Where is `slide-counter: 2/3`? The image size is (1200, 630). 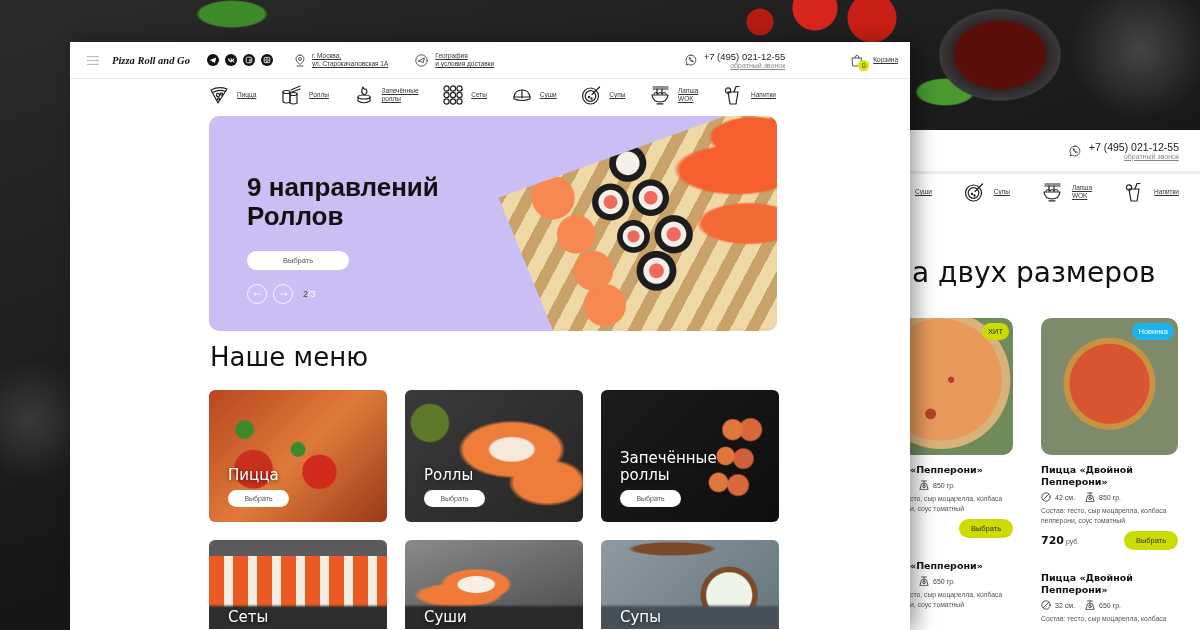 slide-counter: 2/3 is located at coordinates (309, 294).